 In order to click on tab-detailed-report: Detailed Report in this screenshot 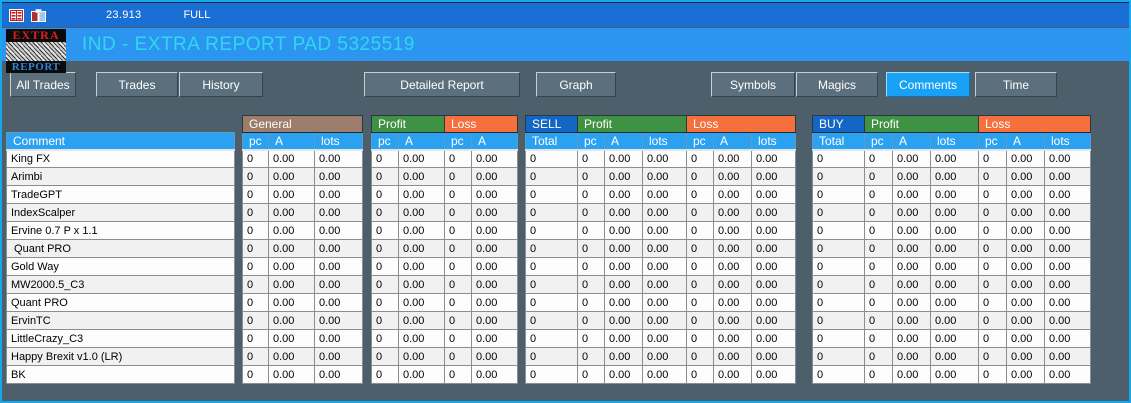, I will do `click(442, 84)`.